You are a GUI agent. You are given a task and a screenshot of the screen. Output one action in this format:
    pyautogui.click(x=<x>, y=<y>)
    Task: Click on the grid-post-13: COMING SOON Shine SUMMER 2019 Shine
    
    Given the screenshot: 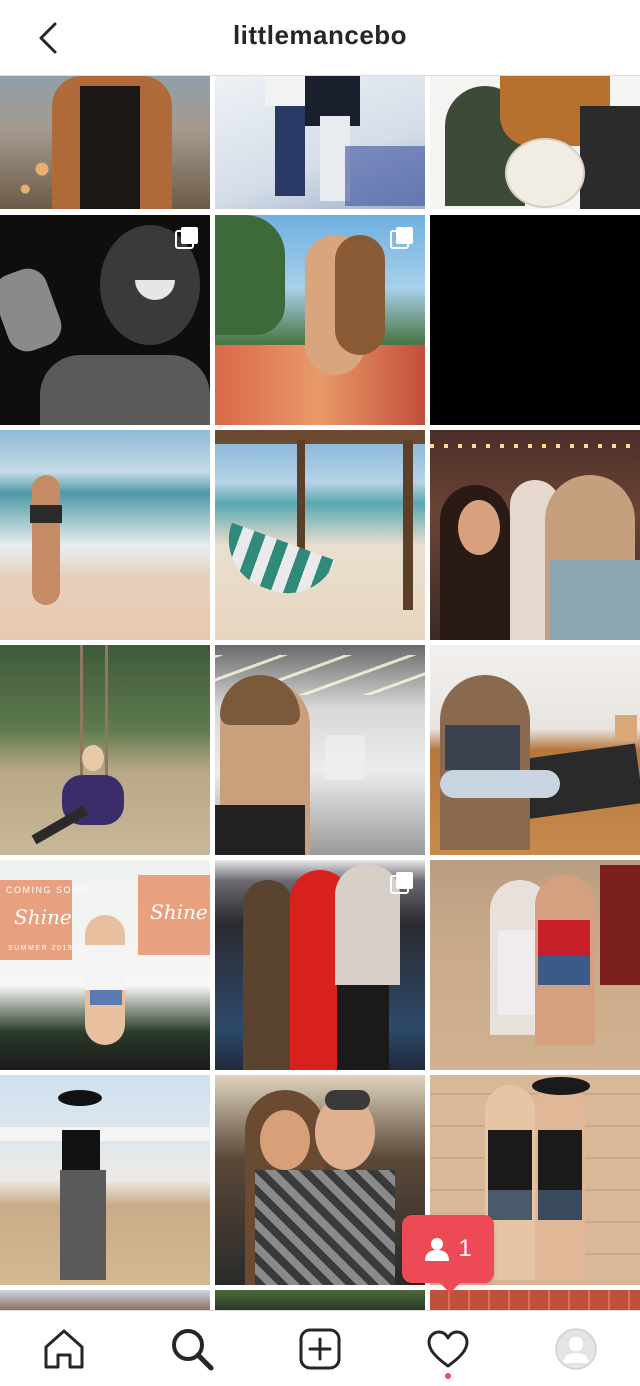 What is the action you would take?
    pyautogui.click(x=105, y=965)
    